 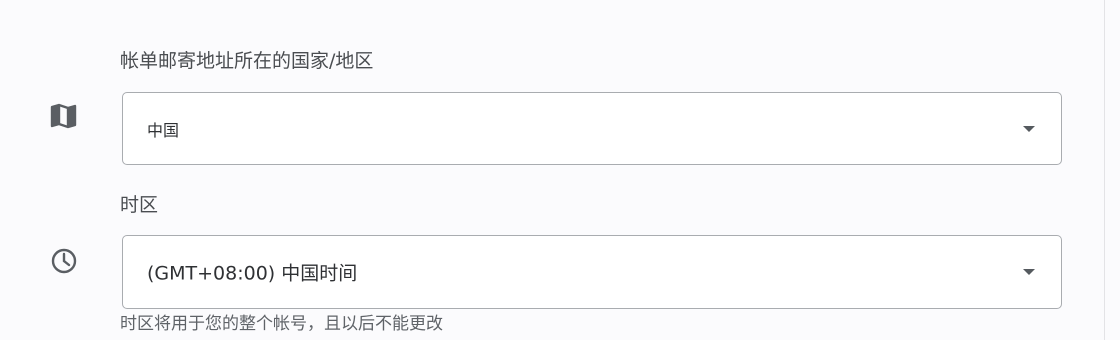 I want to click on timezone-label: 时区, so click(x=139, y=205).